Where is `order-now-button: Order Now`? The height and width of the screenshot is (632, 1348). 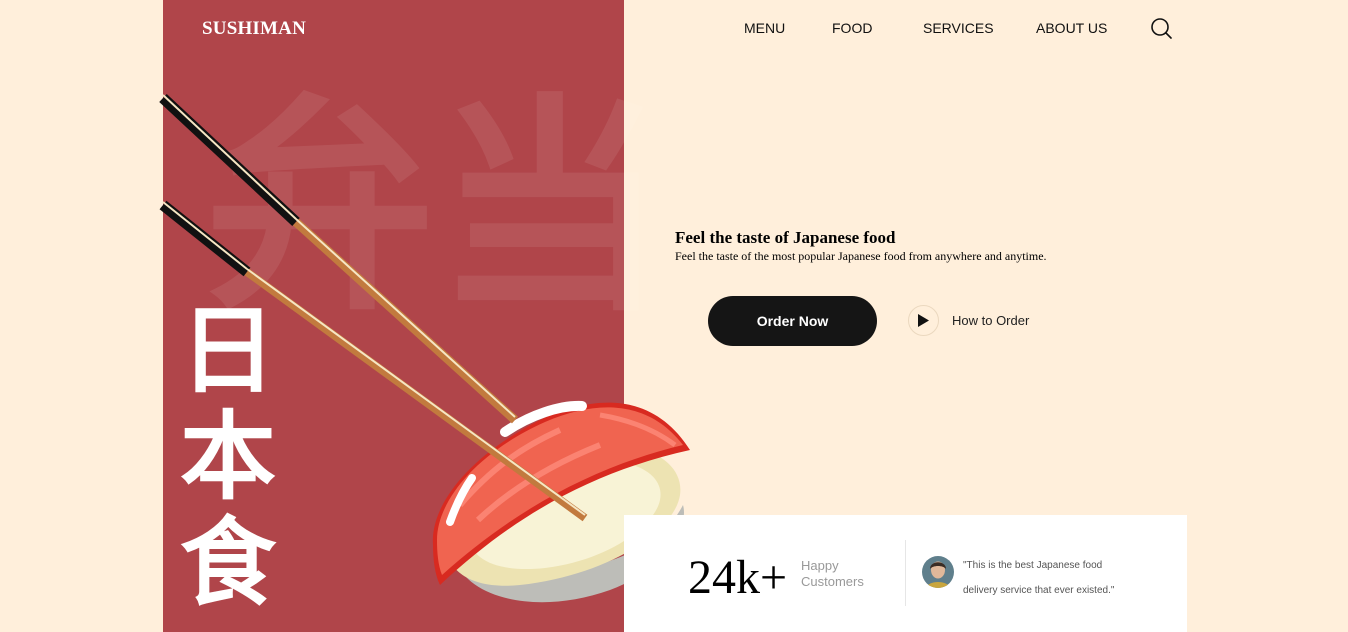
order-now-button: Order Now is located at coordinates (792, 321).